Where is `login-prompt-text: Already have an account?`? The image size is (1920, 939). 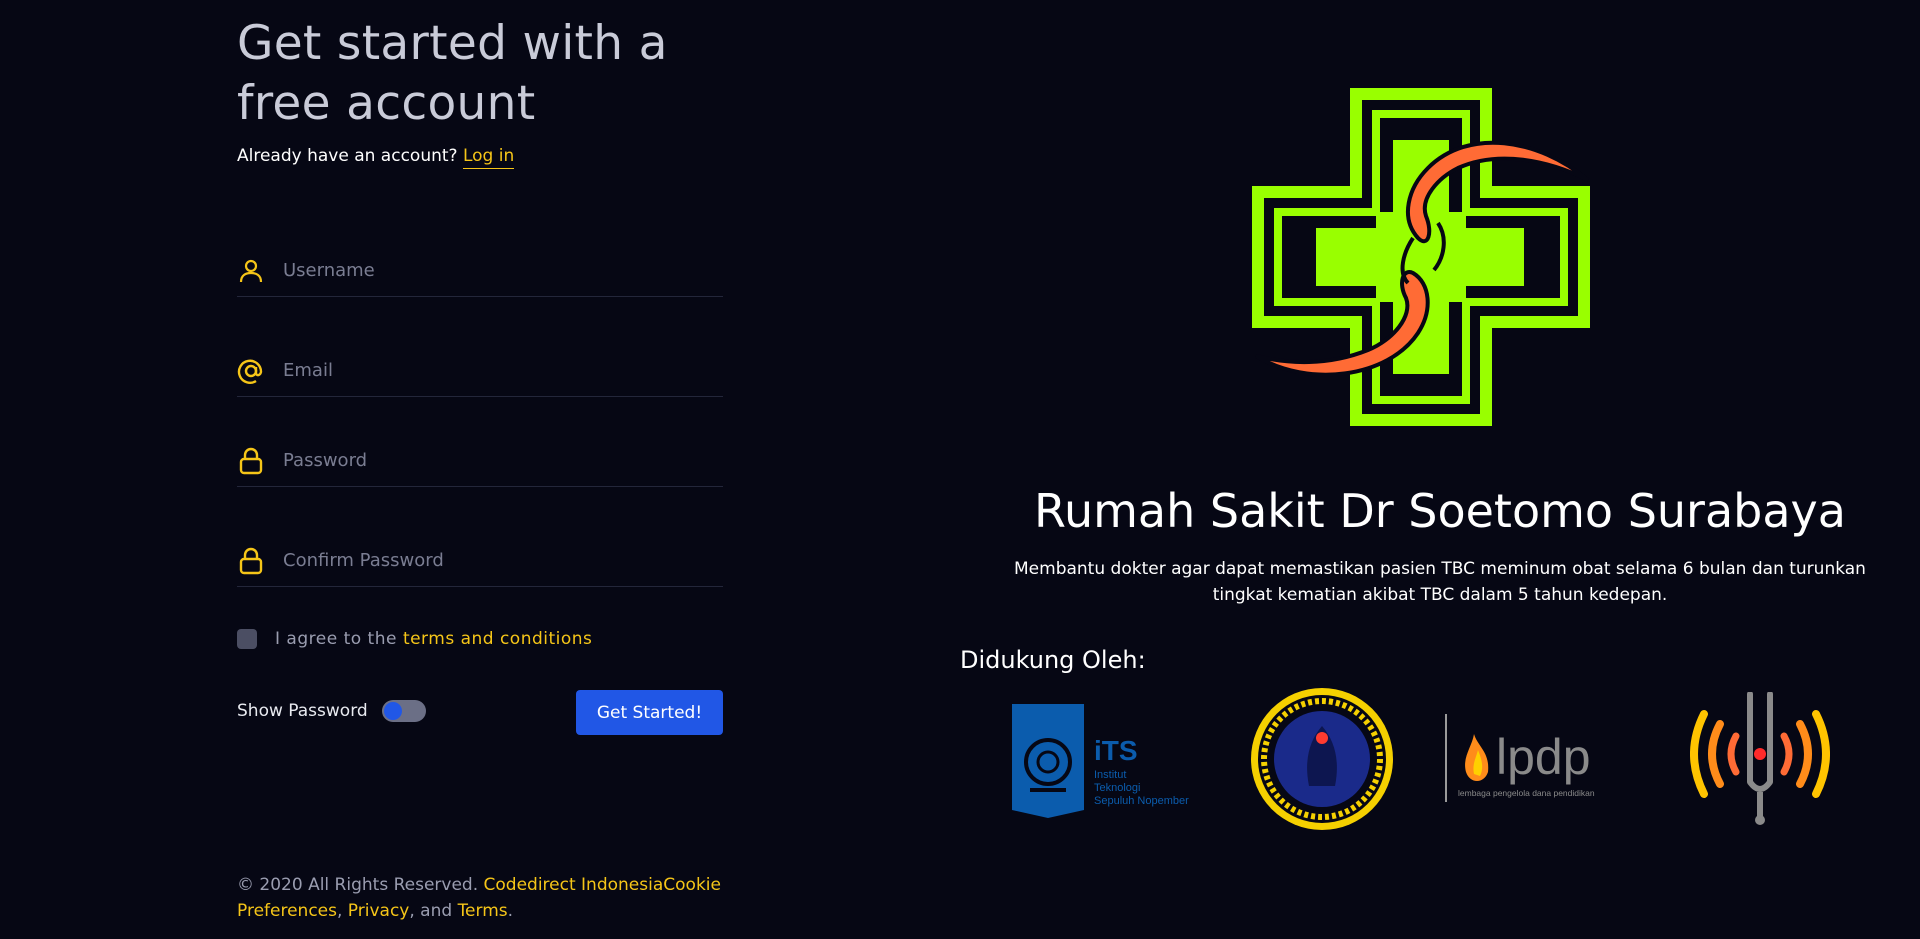 login-prompt-text: Already have an account? is located at coordinates (347, 156).